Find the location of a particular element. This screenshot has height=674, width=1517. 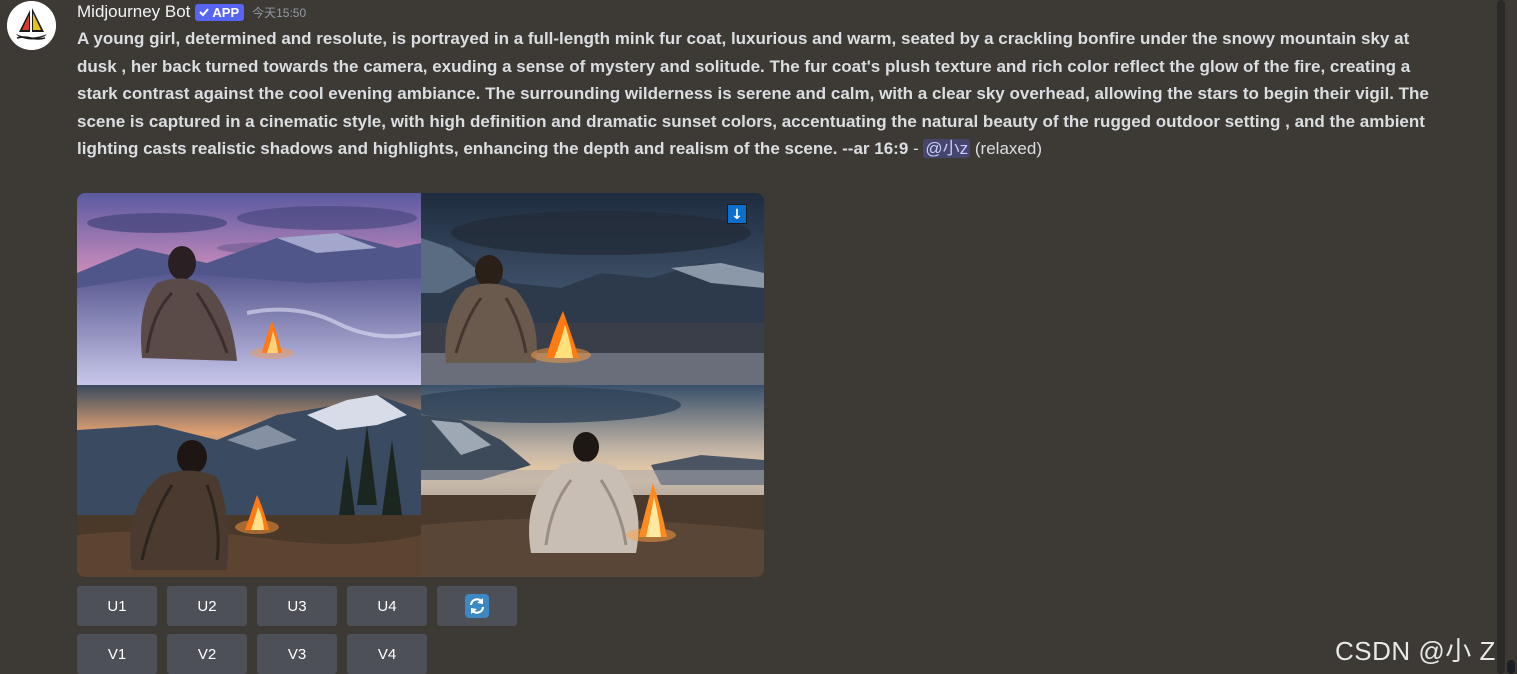

variation-button-3: V3 is located at coordinates (297, 654).